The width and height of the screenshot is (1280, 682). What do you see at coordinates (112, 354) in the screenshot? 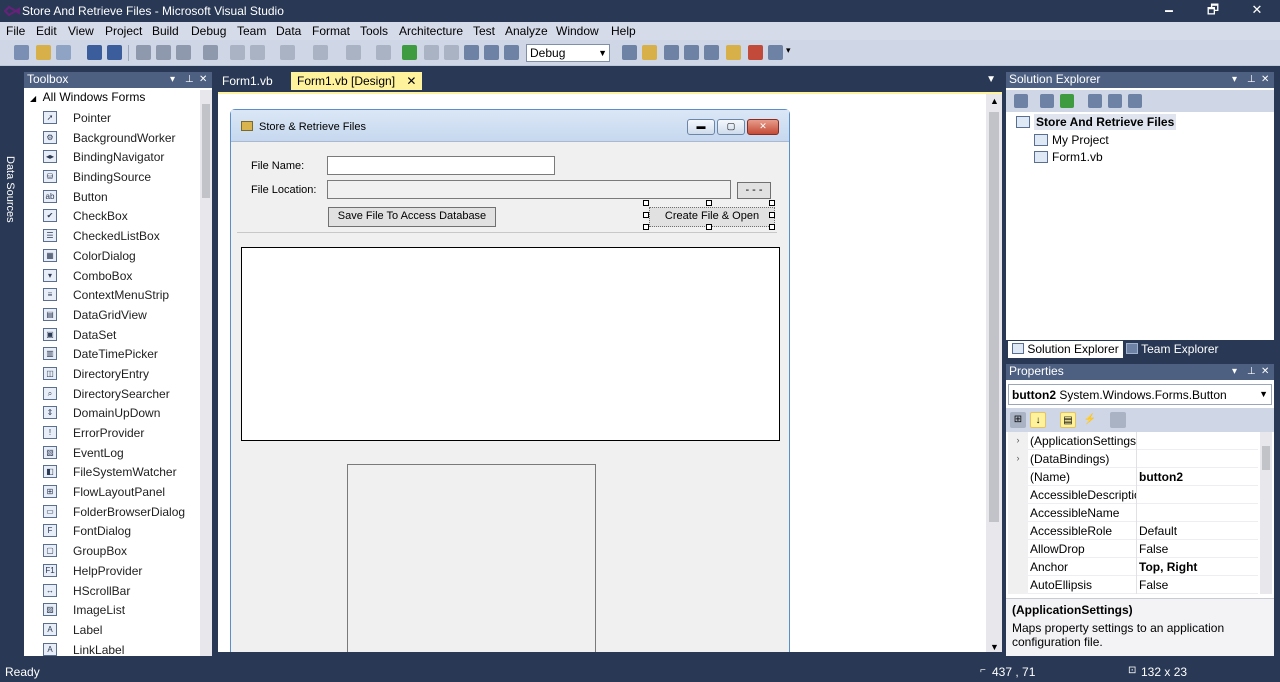
I see `toolbox-item: ▥ DateTimePicker` at bounding box center [112, 354].